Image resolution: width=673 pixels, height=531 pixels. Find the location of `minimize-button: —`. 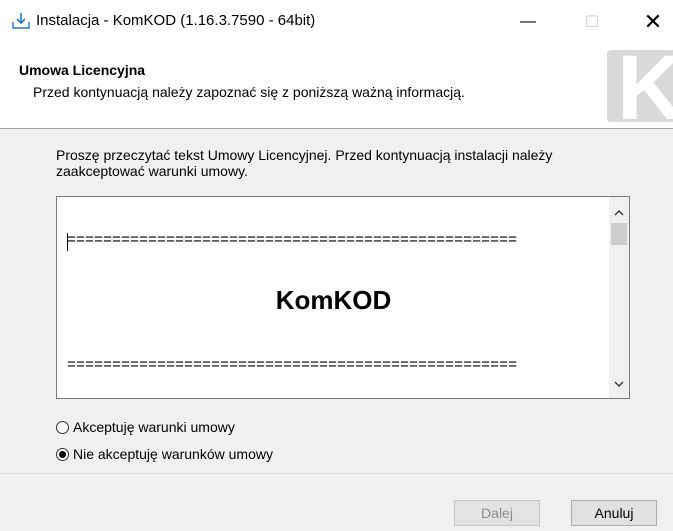

minimize-button: — is located at coordinates (528, 22).